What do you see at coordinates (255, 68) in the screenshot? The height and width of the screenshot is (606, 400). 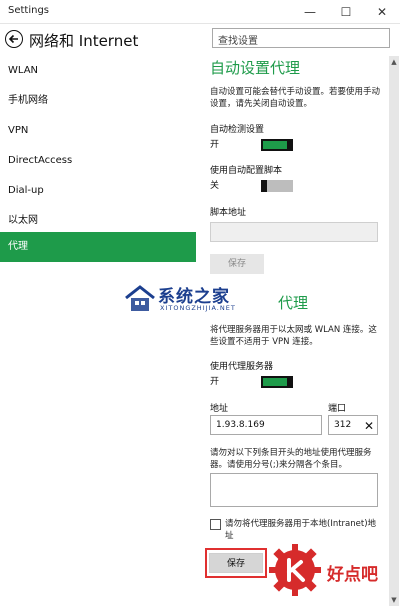 I see `auto-proxy-heading: 自动设置代理` at bounding box center [255, 68].